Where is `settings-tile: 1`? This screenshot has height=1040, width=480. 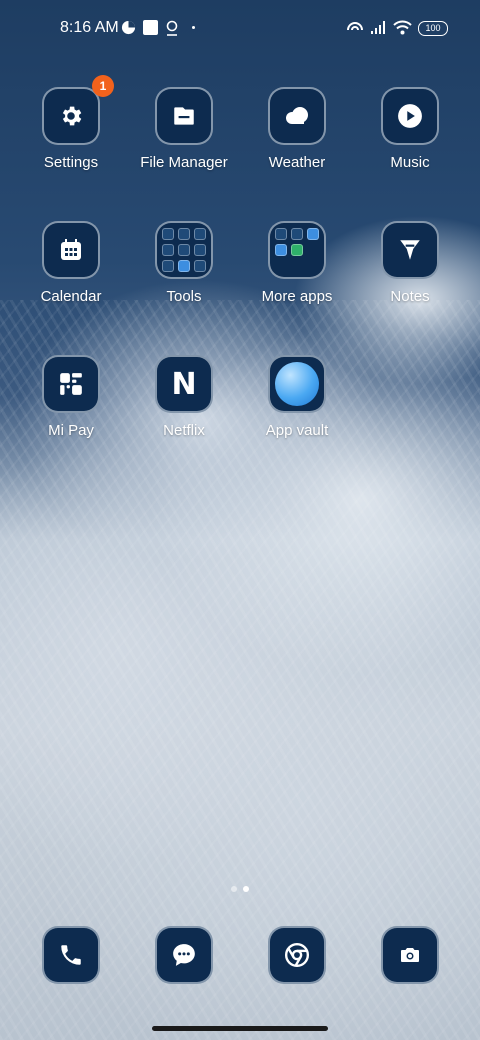 settings-tile: 1 is located at coordinates (78, 110).